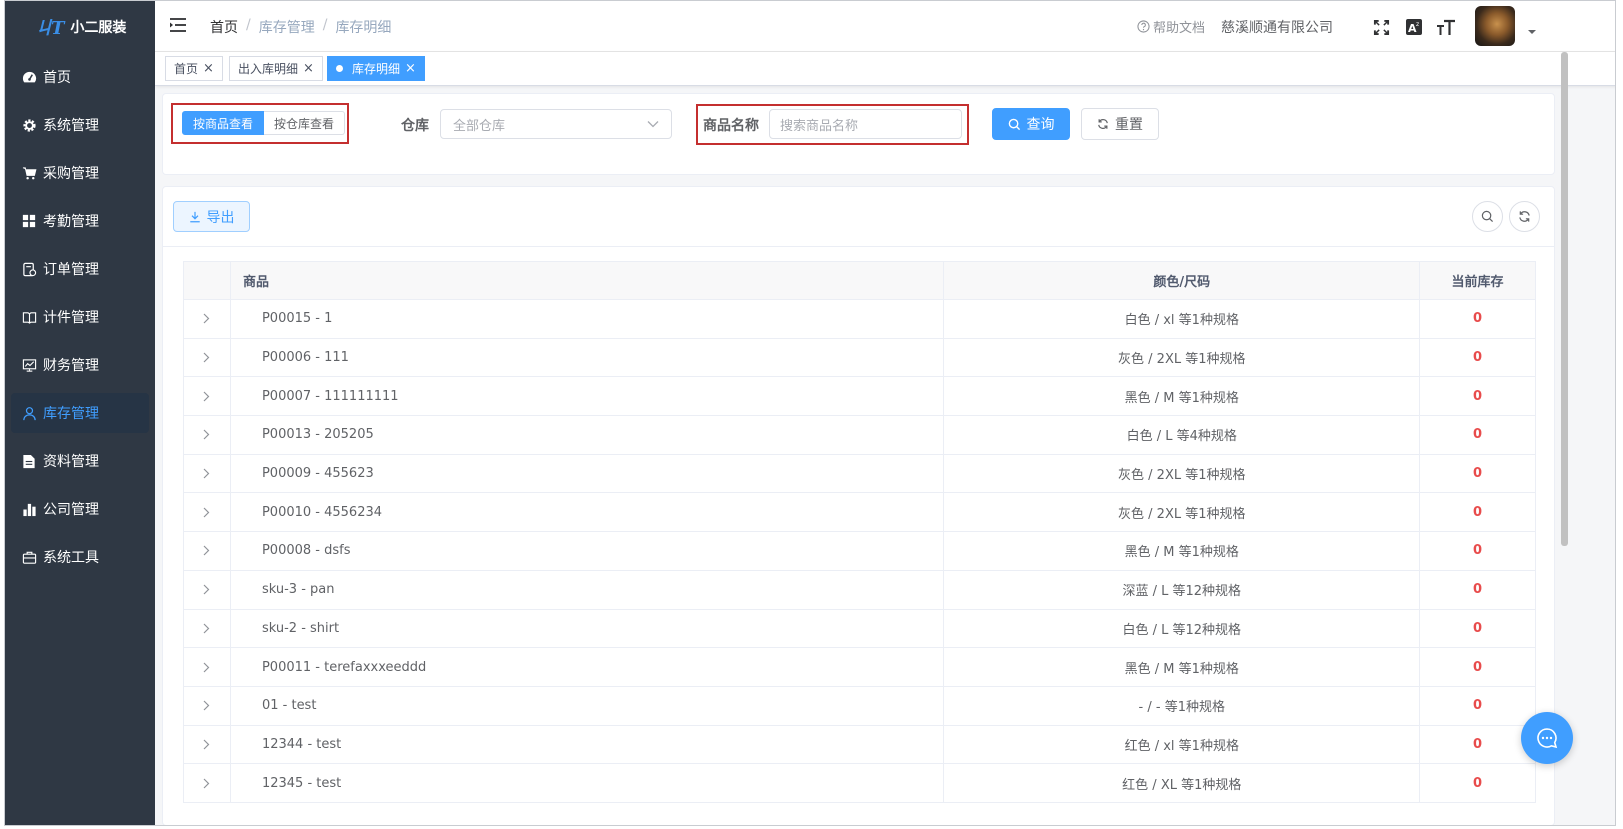  I want to click on view-by-warehouse-button: 按仓库查看, so click(305, 123).